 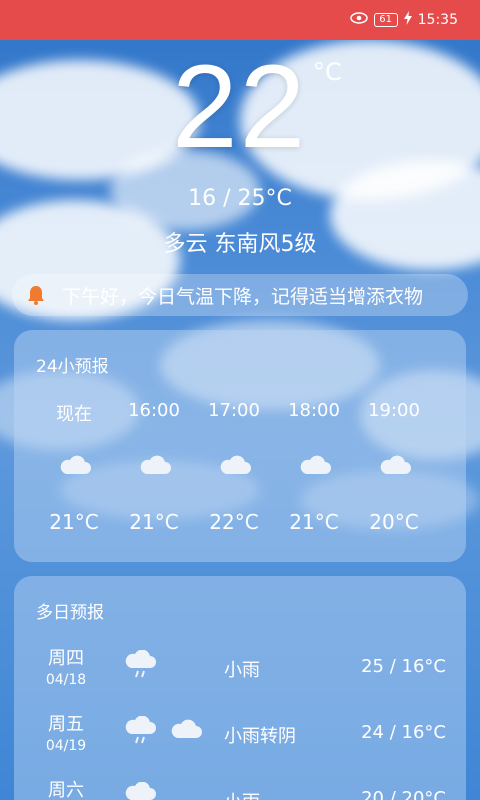 I want to click on daily-temp-range: 25 / 16°C, so click(x=403, y=666).